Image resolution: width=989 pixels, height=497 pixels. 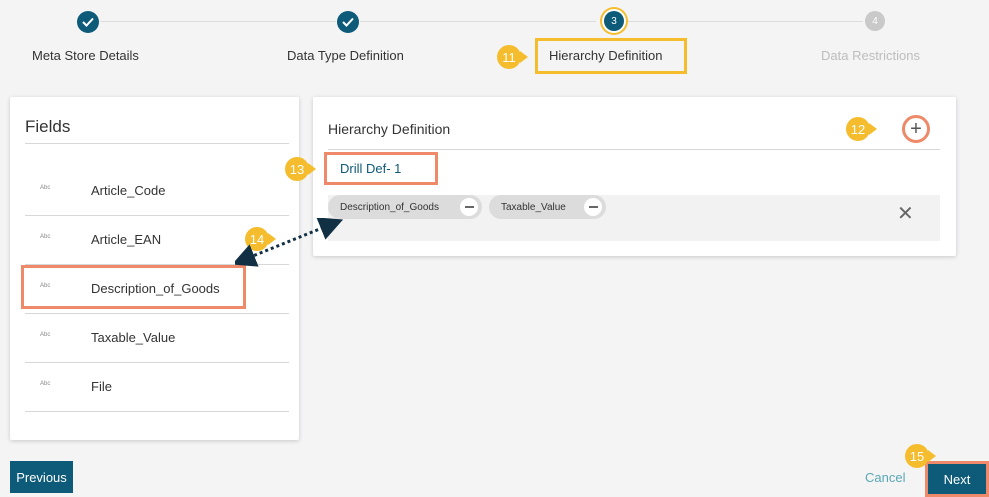 What do you see at coordinates (634, 218) in the screenshot?
I see `drill-drop-area: Description_of_Goods Taxable_Value ✕` at bounding box center [634, 218].